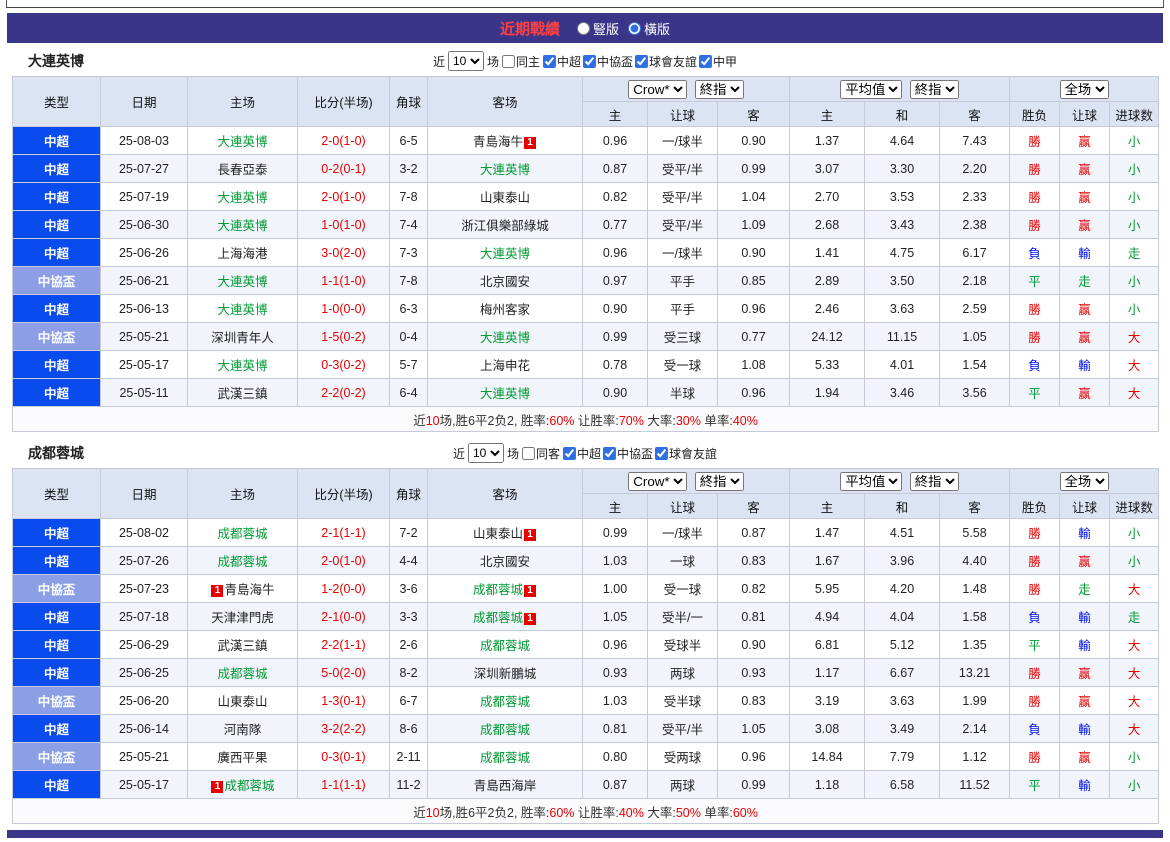 The height and width of the screenshot is (842, 1170). Describe the element at coordinates (505, 674) in the screenshot. I see `team-name: 深圳新鵬城` at that location.